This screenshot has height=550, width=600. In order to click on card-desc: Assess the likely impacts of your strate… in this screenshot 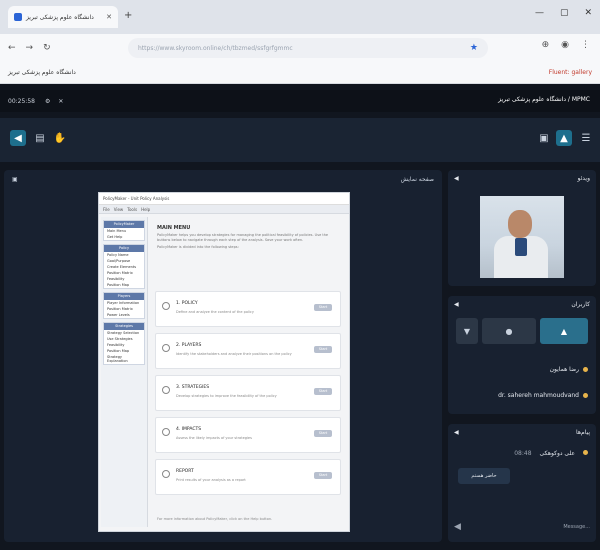, I will do `click(214, 438)`.